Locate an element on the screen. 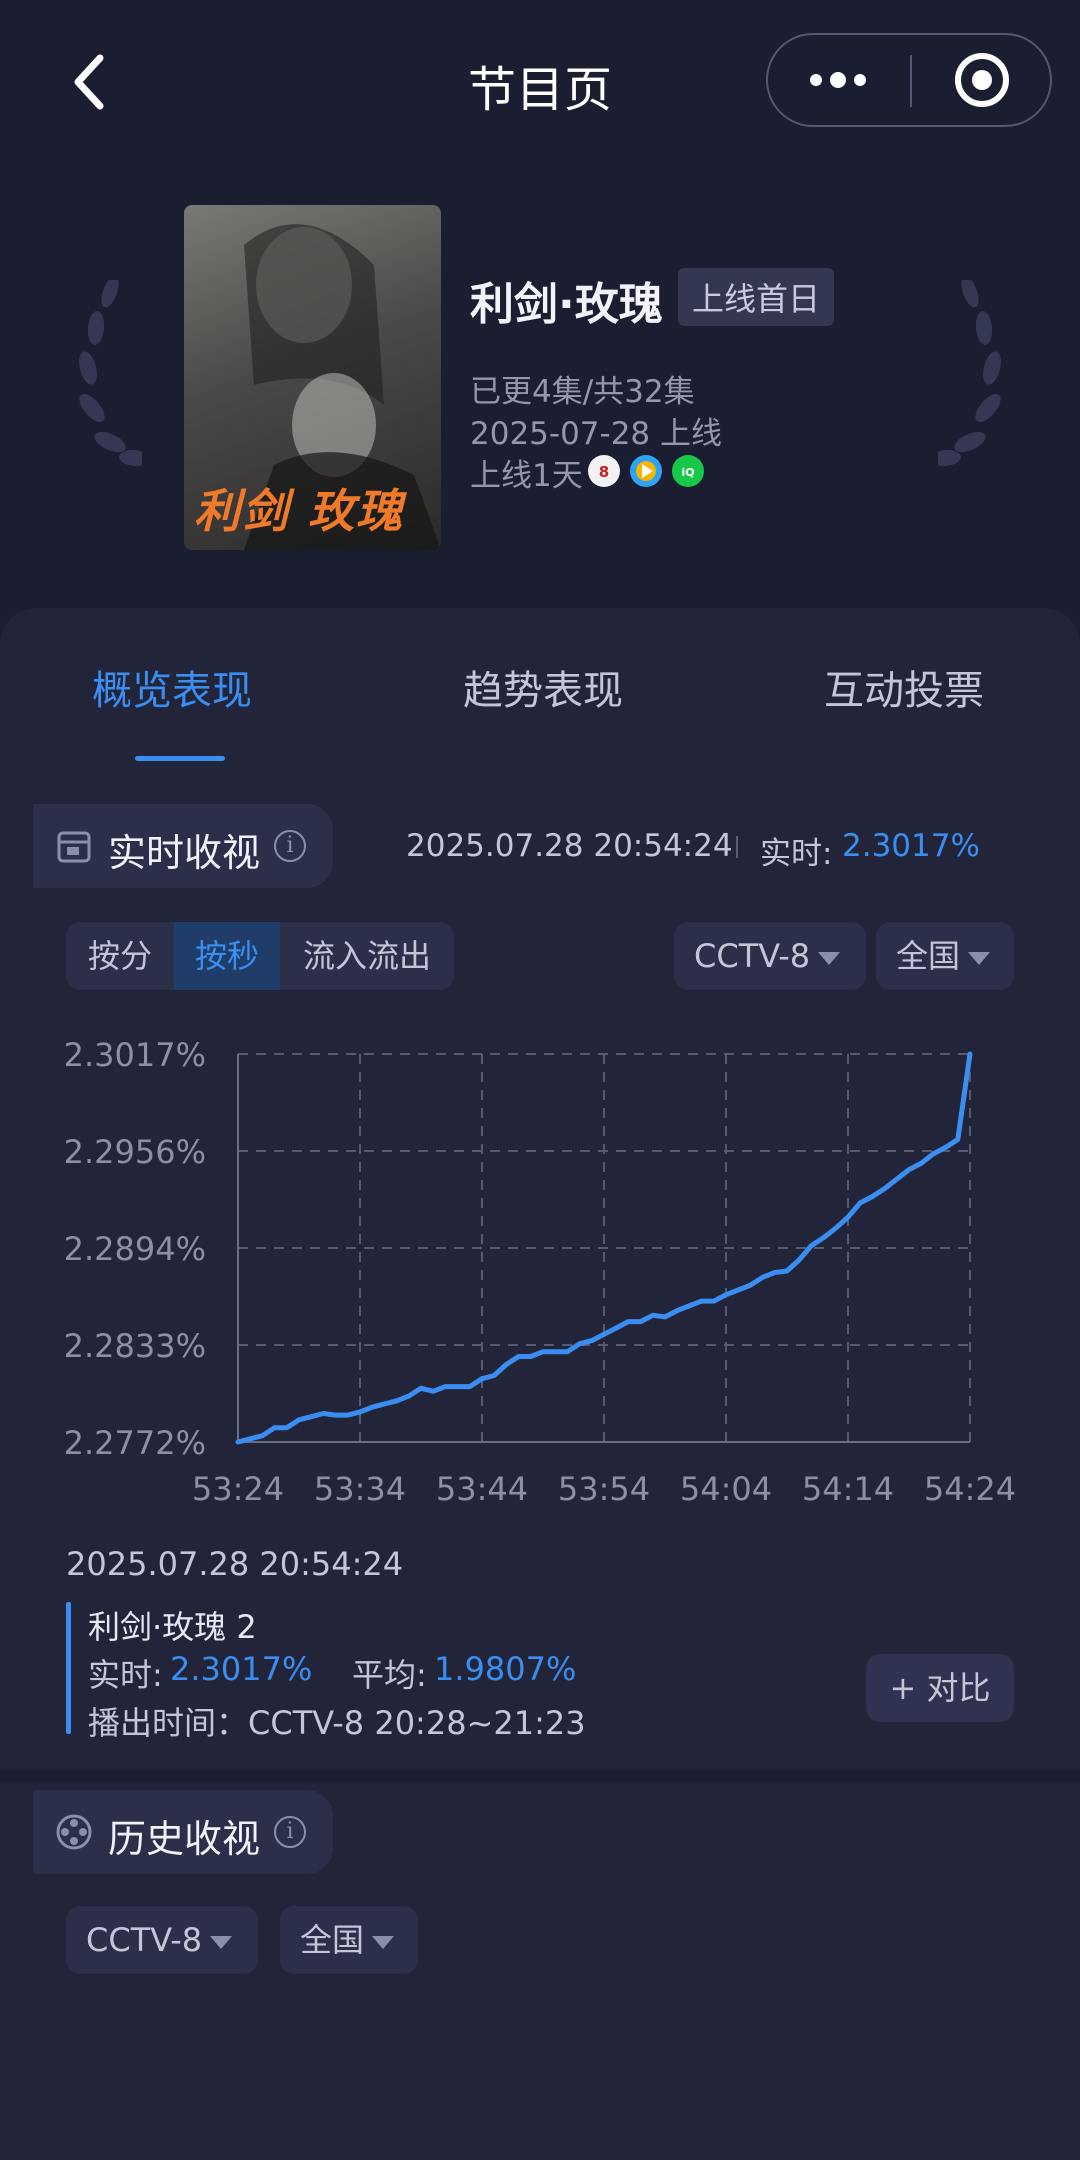 The height and width of the screenshot is (2160, 1080). history-channel-dropdown: CCTV-8 is located at coordinates (162, 1940).